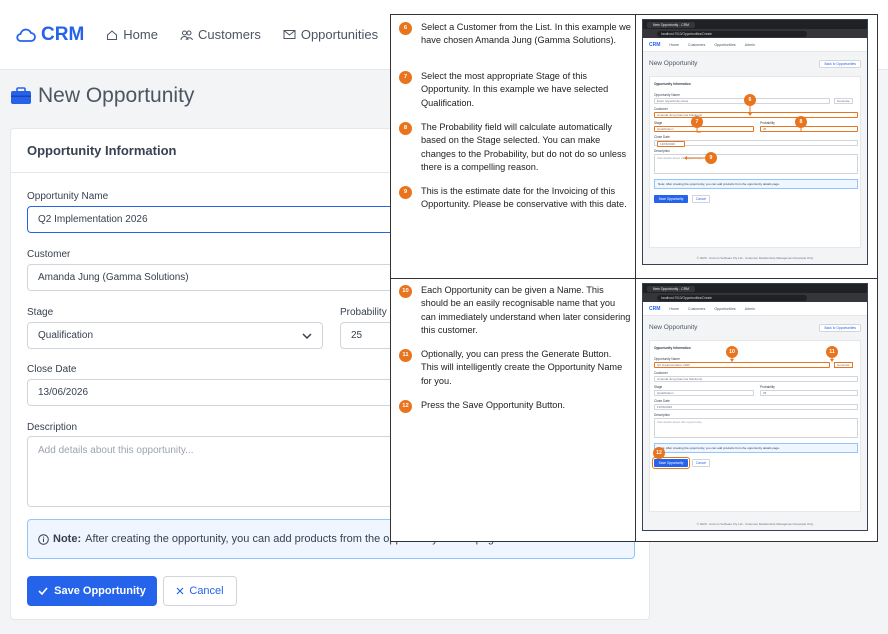  What do you see at coordinates (102, 150) in the screenshot?
I see `section-title: Opportunity Information` at bounding box center [102, 150].